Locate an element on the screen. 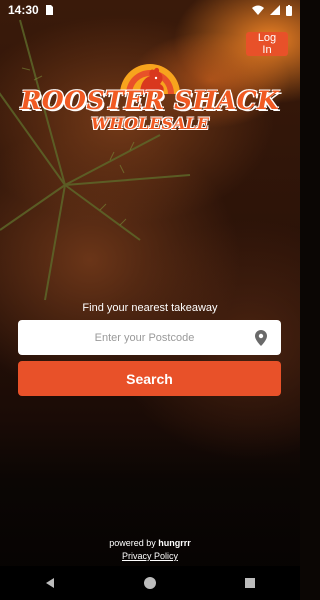 Image resolution: width=320 pixels, height=600 pixels. recents-square-icon is located at coordinates (250, 583).